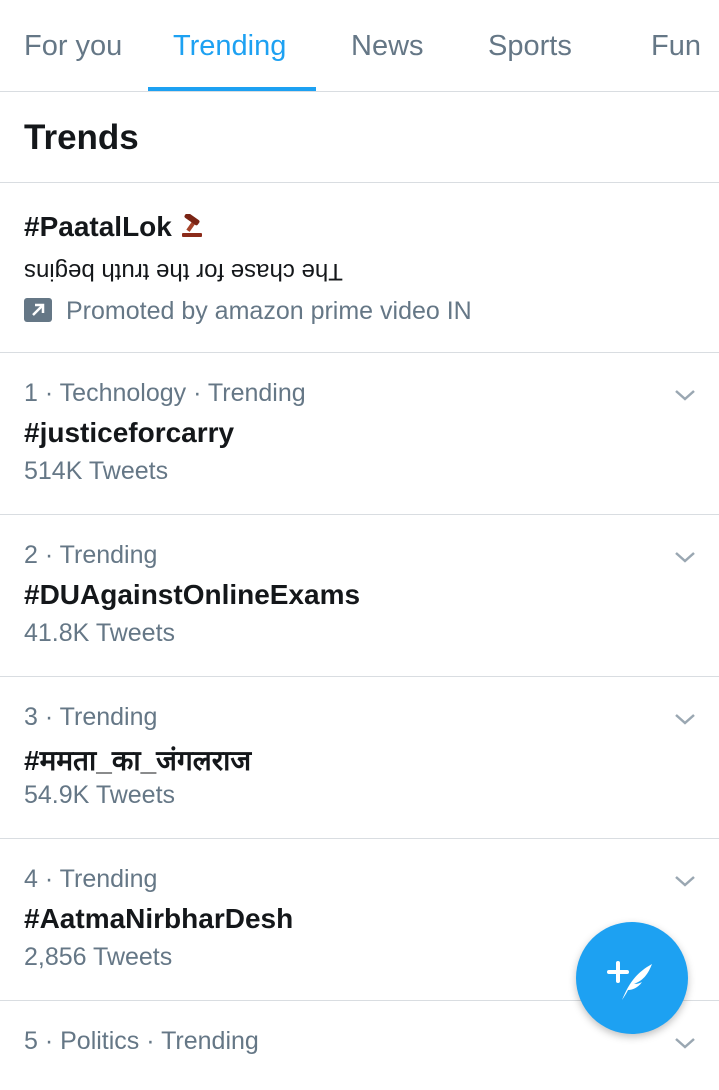  I want to click on trend-tweet-count: 514K Tweets, so click(96, 471).